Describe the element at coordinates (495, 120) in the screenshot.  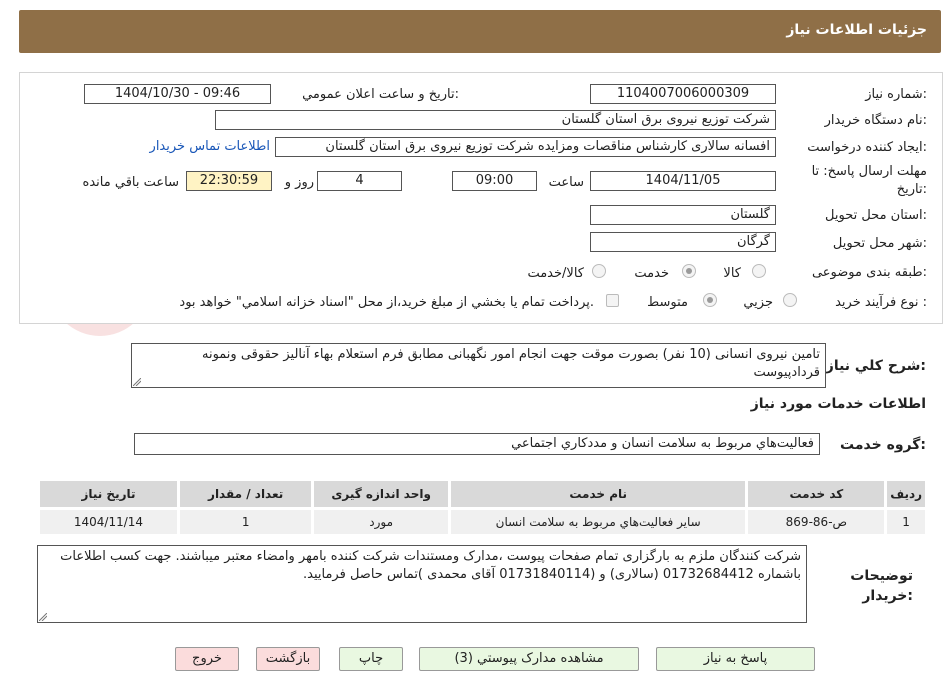
I see `buyer-org-field: شرکت توزیع نیروی برق استان گلستان` at that location.